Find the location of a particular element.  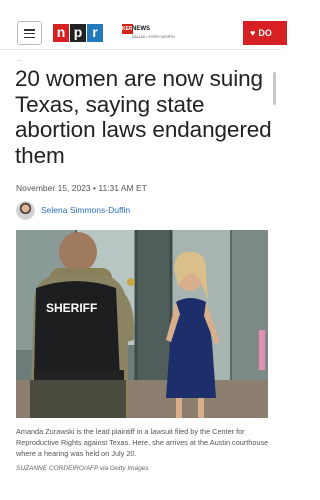

article-date: November 15, 2023 • 11:31 AM ET is located at coordinates (81, 188).